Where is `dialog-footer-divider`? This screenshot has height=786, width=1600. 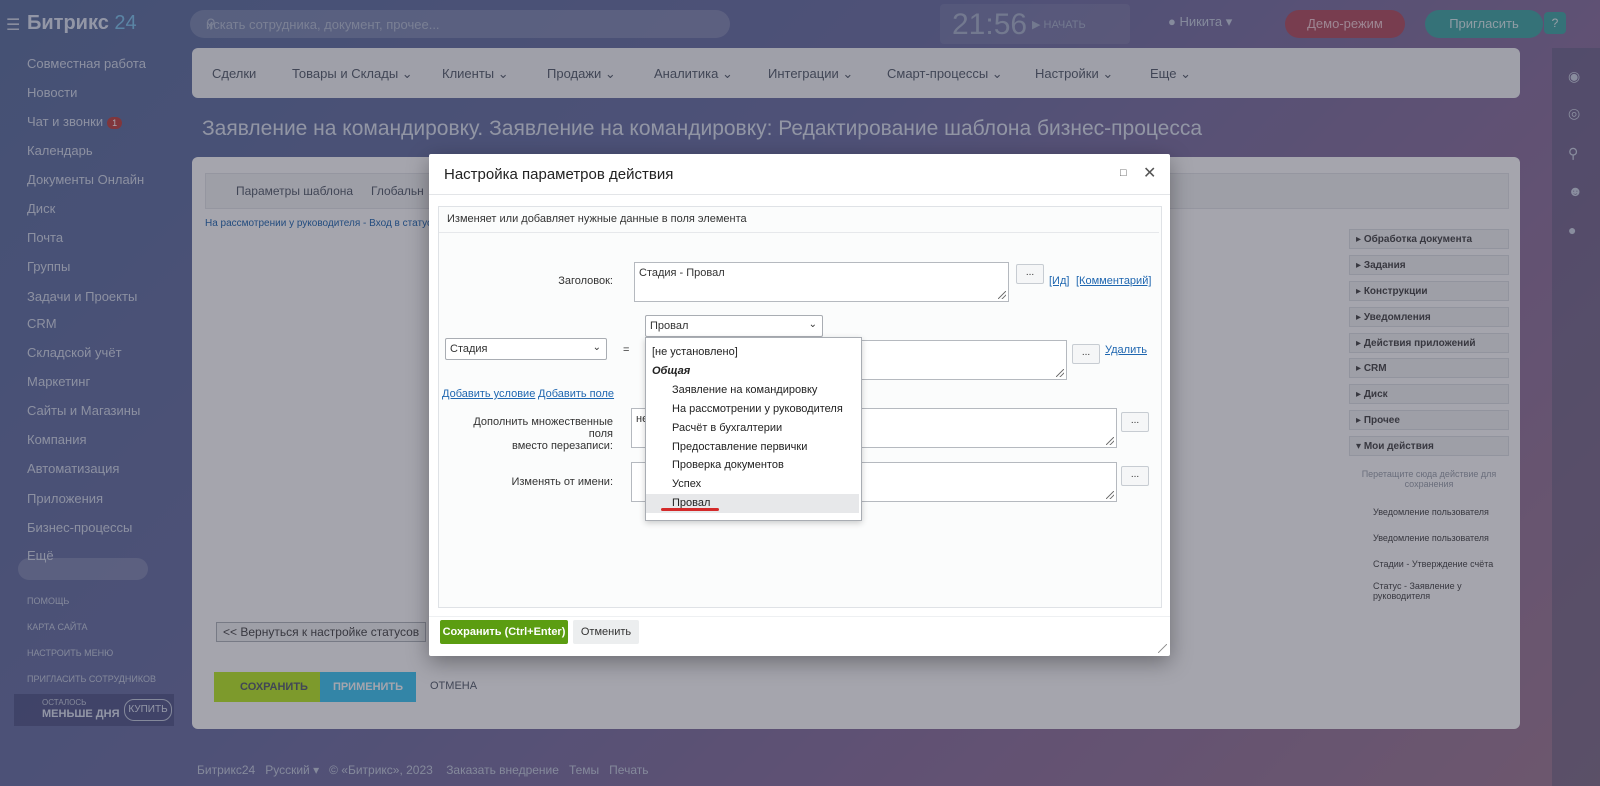 dialog-footer-divider is located at coordinates (799, 616).